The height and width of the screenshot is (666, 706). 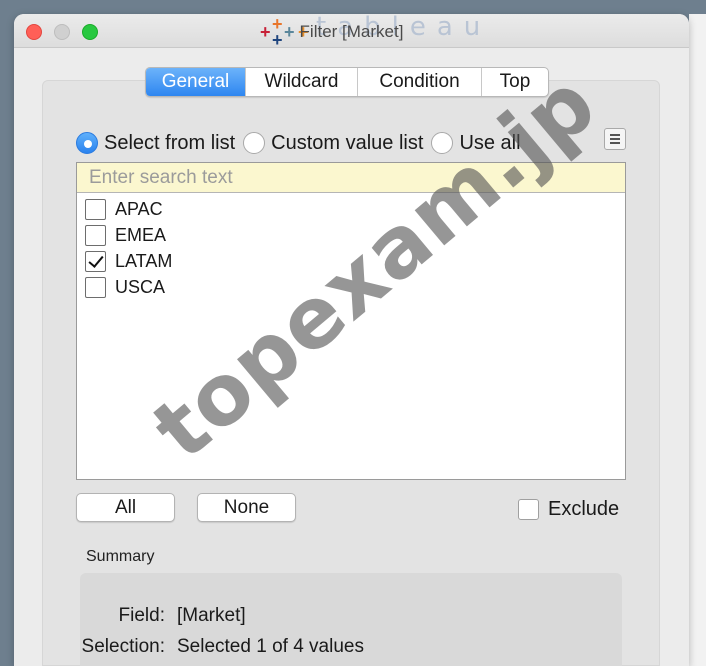 What do you see at coordinates (347, 142) in the screenshot?
I see `radio-label: Custom value list` at bounding box center [347, 142].